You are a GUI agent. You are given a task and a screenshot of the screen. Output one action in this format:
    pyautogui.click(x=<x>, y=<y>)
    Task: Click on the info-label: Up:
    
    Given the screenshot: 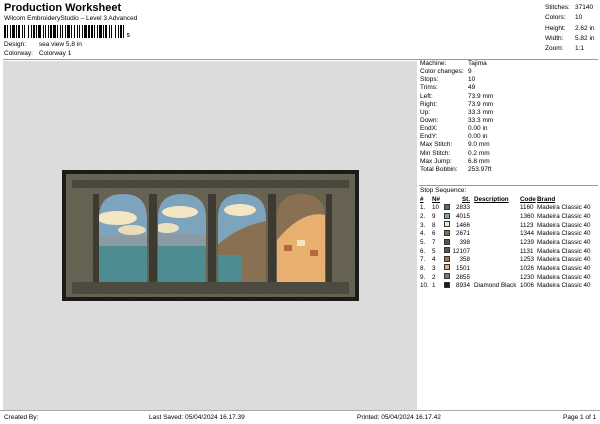 What is the action you would take?
    pyautogui.click(x=425, y=112)
    